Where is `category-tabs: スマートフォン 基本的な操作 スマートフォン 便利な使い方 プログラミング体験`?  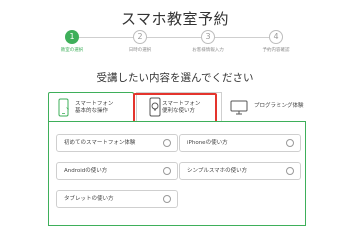
category-tabs: スマートフォン 基本的な操作 スマートフォン 便利な使い方 プログラミング体験 is located at coordinates (177, 107).